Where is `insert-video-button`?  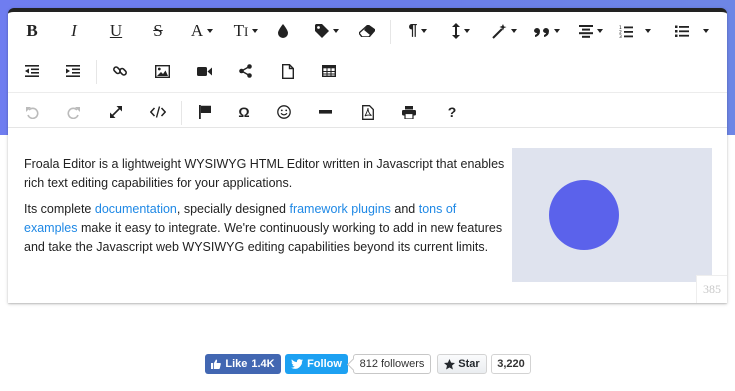 insert-video-button is located at coordinates (204, 71).